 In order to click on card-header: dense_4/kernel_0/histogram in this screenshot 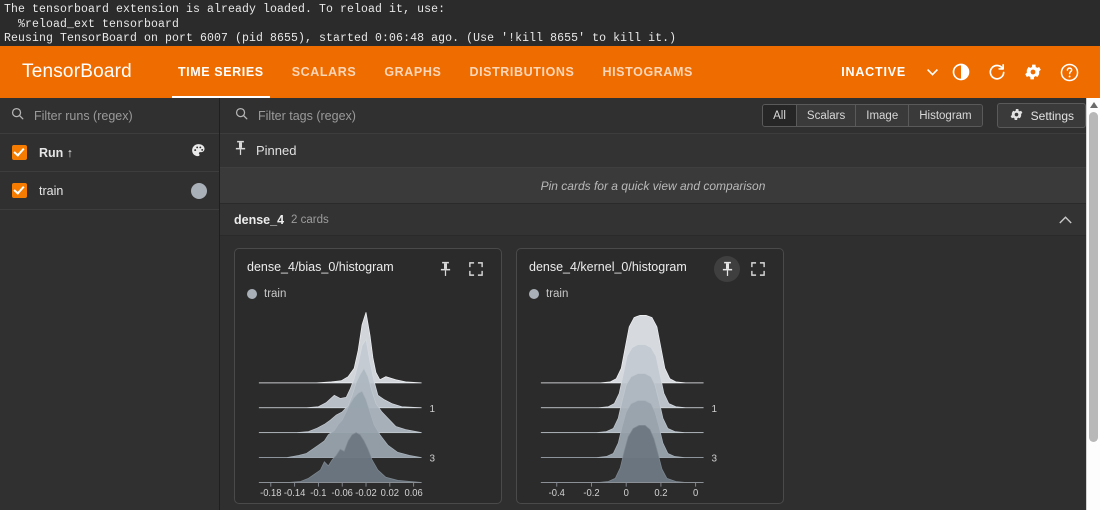, I will do `click(650, 269)`.